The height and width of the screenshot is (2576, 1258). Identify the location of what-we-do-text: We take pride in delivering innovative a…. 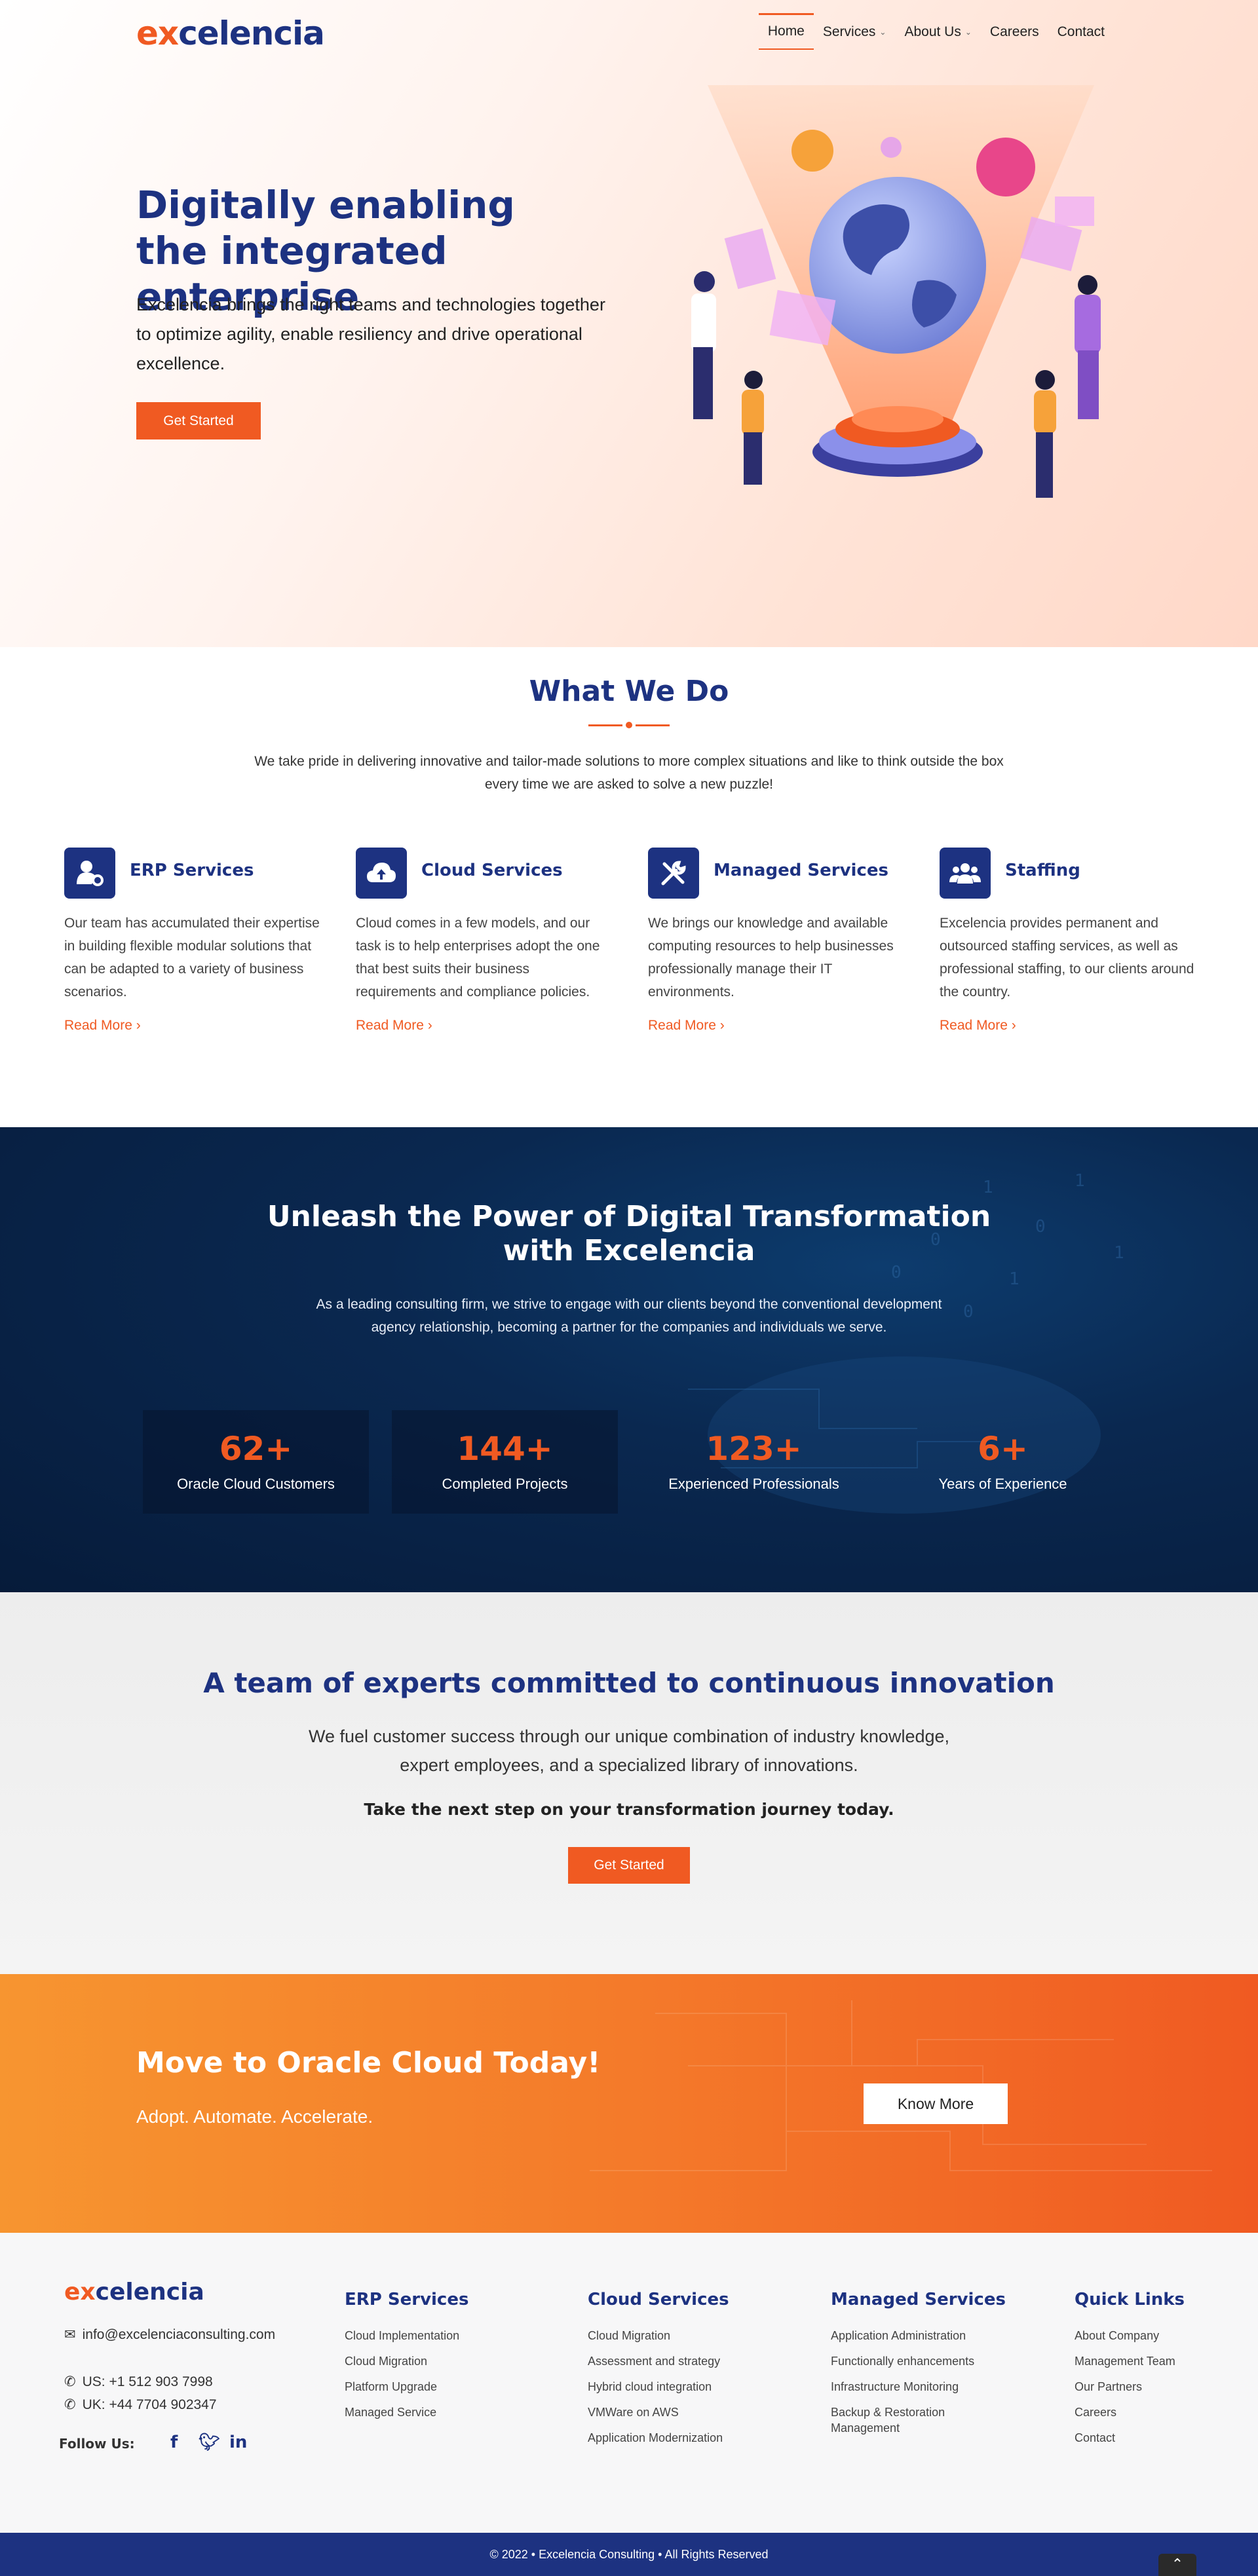
(629, 773).